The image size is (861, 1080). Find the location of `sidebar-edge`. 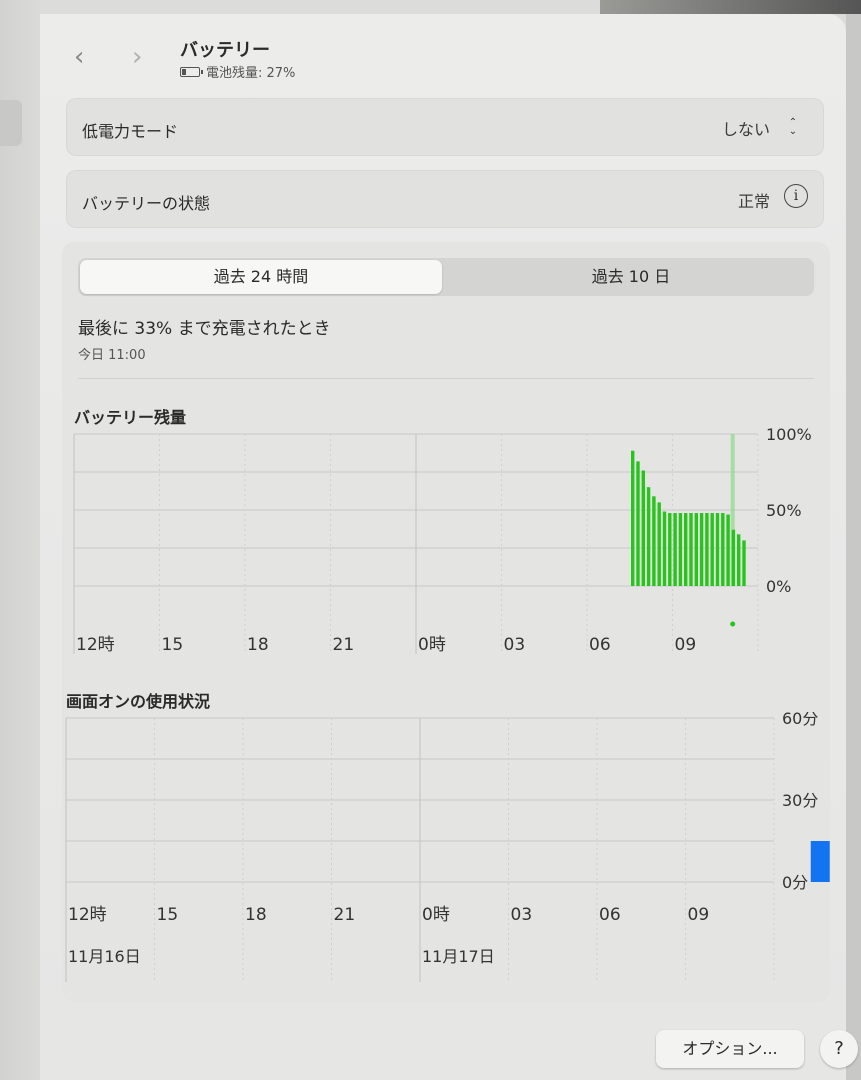

sidebar-edge is located at coordinates (20, 540).